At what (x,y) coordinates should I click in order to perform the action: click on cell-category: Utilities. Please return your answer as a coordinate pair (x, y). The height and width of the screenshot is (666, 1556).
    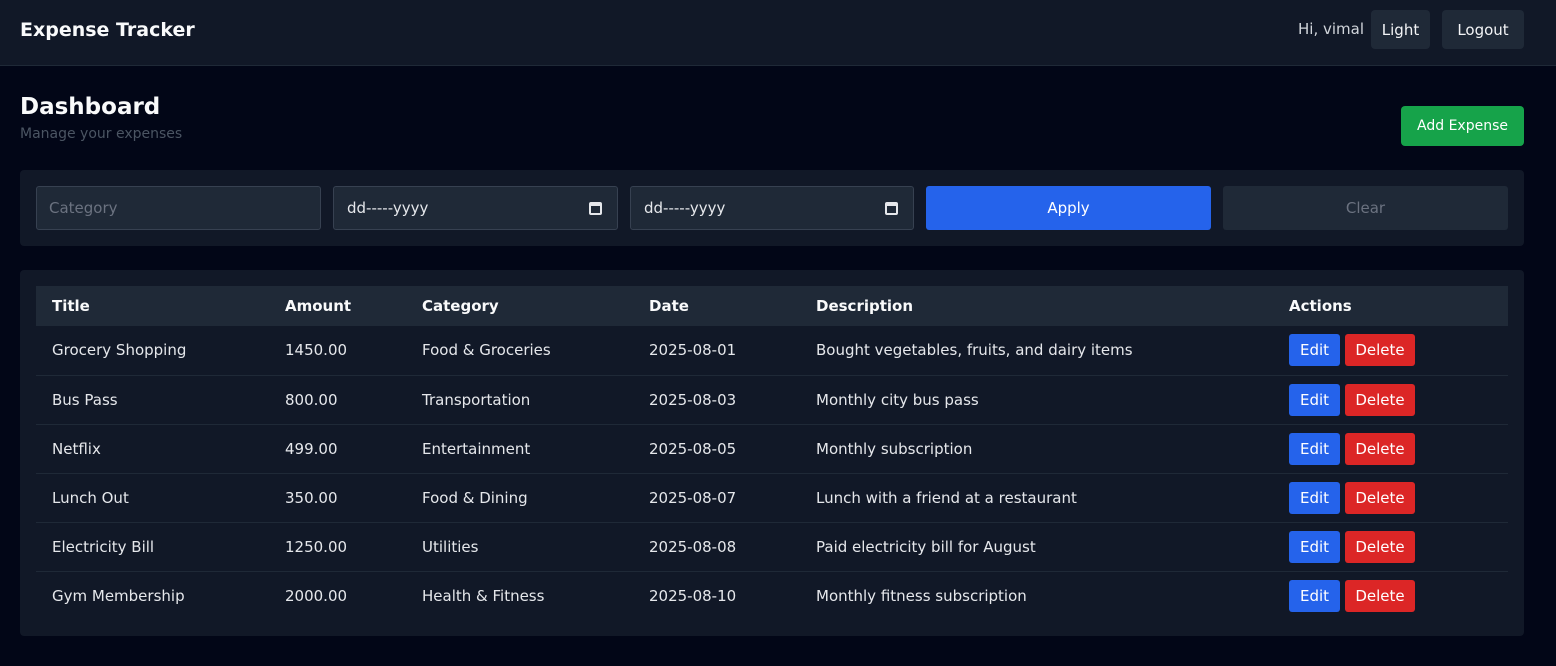
    Looking at the image, I should click on (450, 546).